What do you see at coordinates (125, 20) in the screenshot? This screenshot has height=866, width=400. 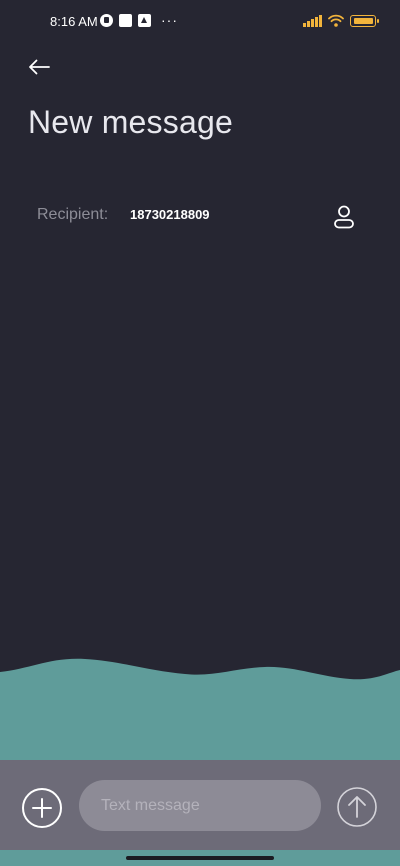 I see `square-notification-icon` at bounding box center [125, 20].